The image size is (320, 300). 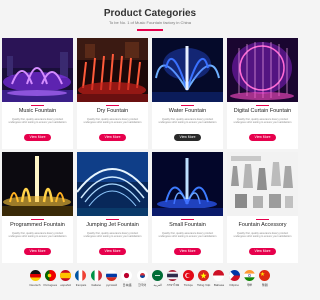 What do you see at coordinates (265, 275) in the screenshot?
I see `china-flag-icon` at bounding box center [265, 275].